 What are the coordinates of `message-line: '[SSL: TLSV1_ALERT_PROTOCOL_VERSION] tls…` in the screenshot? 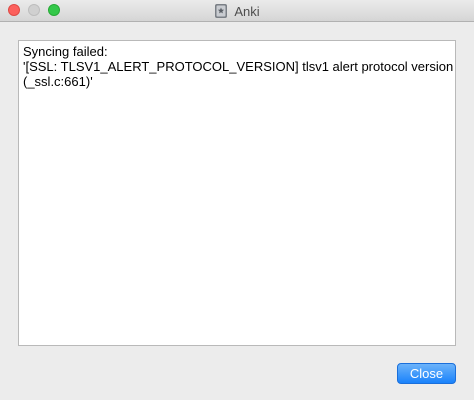 It's located at (238, 66).